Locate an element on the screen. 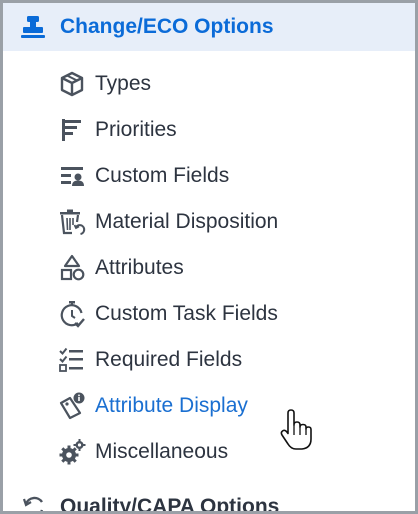  menu-item-miscellaneous: Miscellaneous is located at coordinates (209, 452).